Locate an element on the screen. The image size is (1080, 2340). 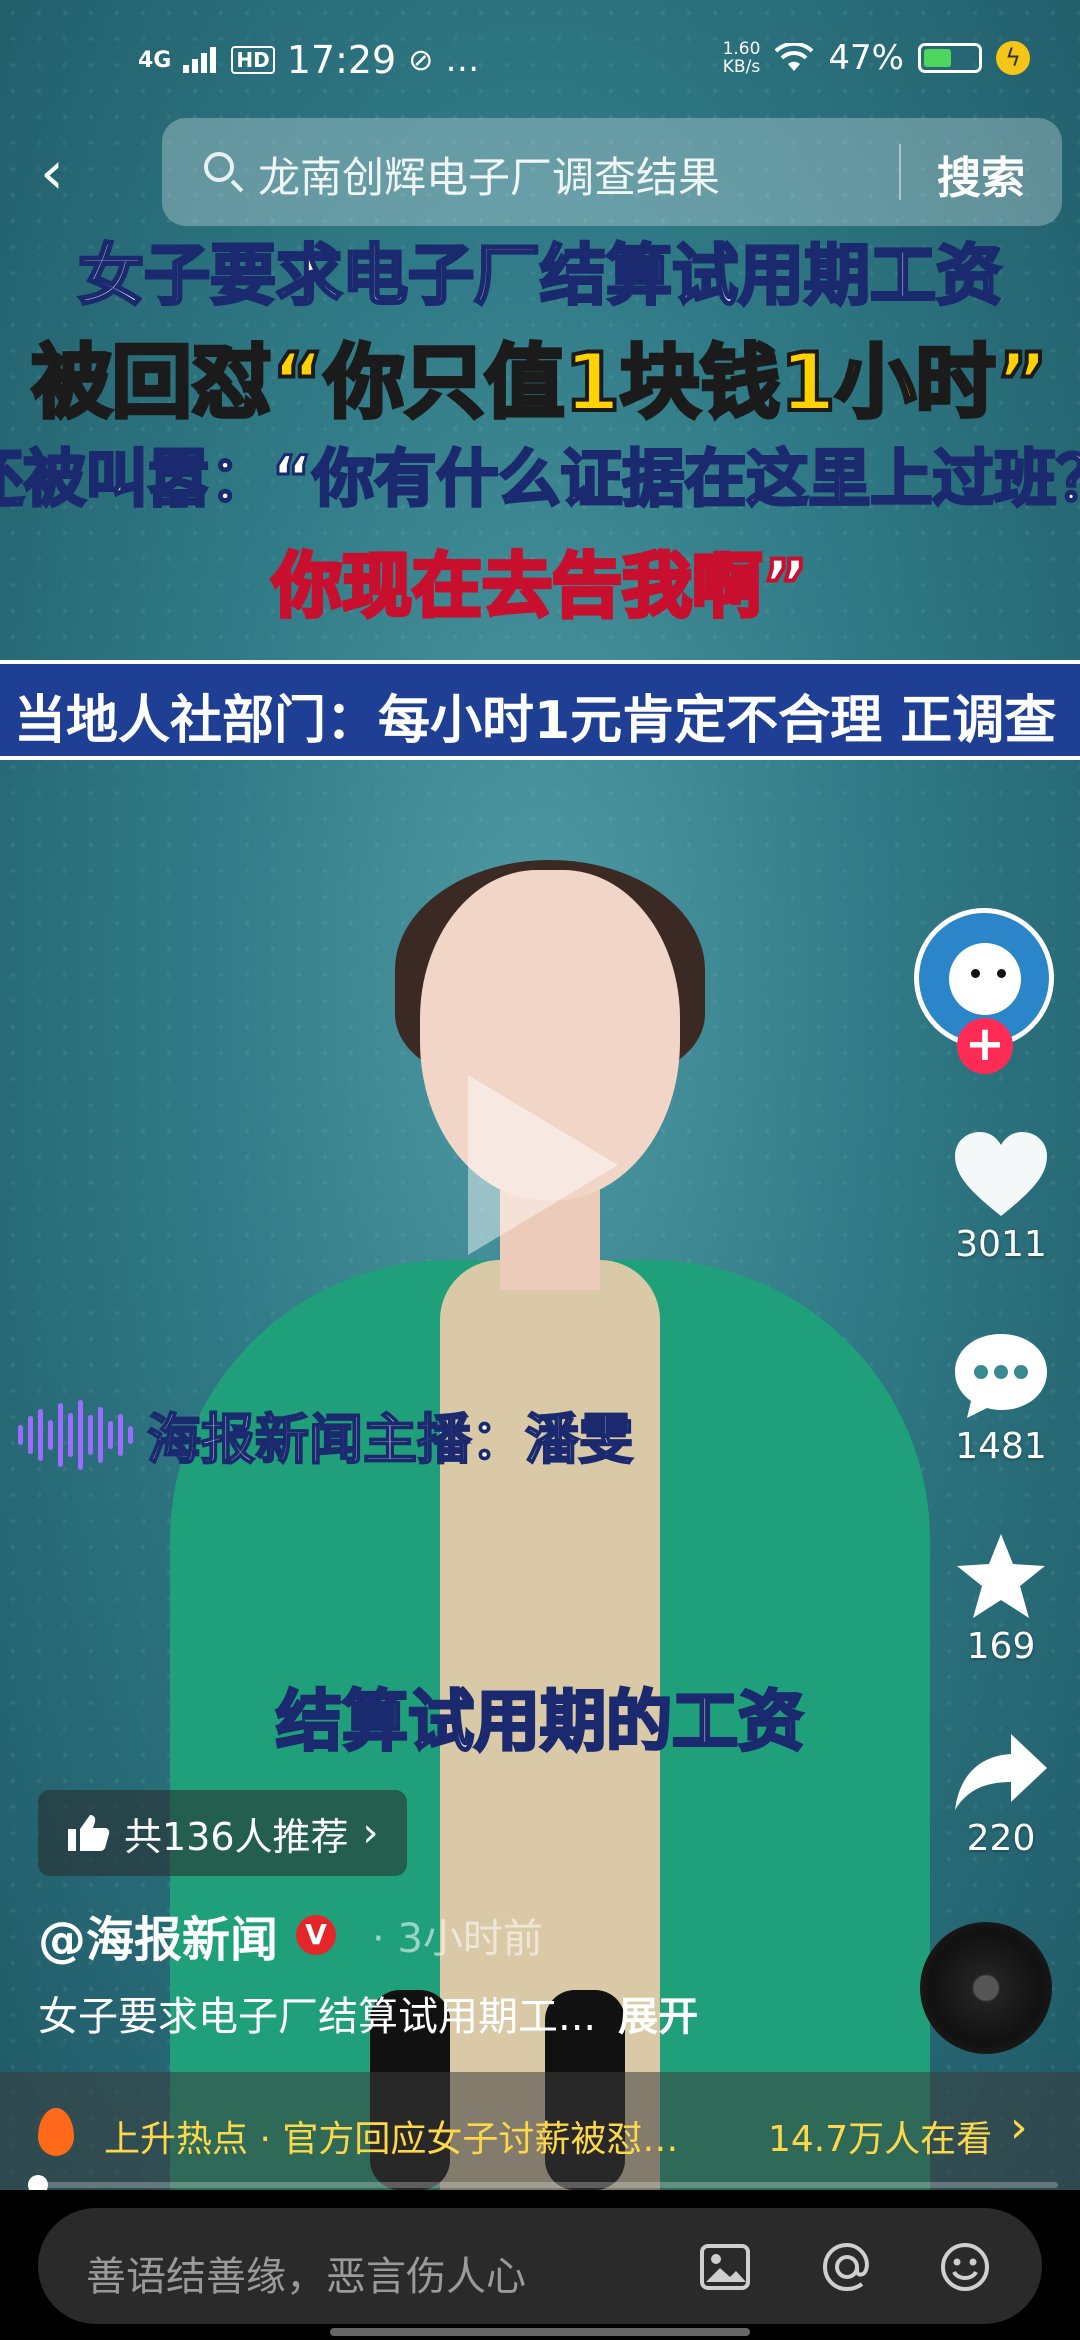
clock: 17:29 is located at coordinates (341, 60).